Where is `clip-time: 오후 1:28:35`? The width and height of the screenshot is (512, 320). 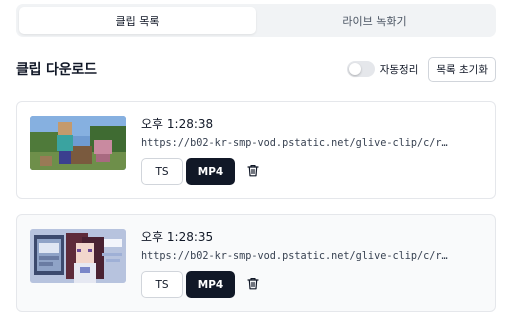
clip-time: 오후 1:28:35 is located at coordinates (177, 237).